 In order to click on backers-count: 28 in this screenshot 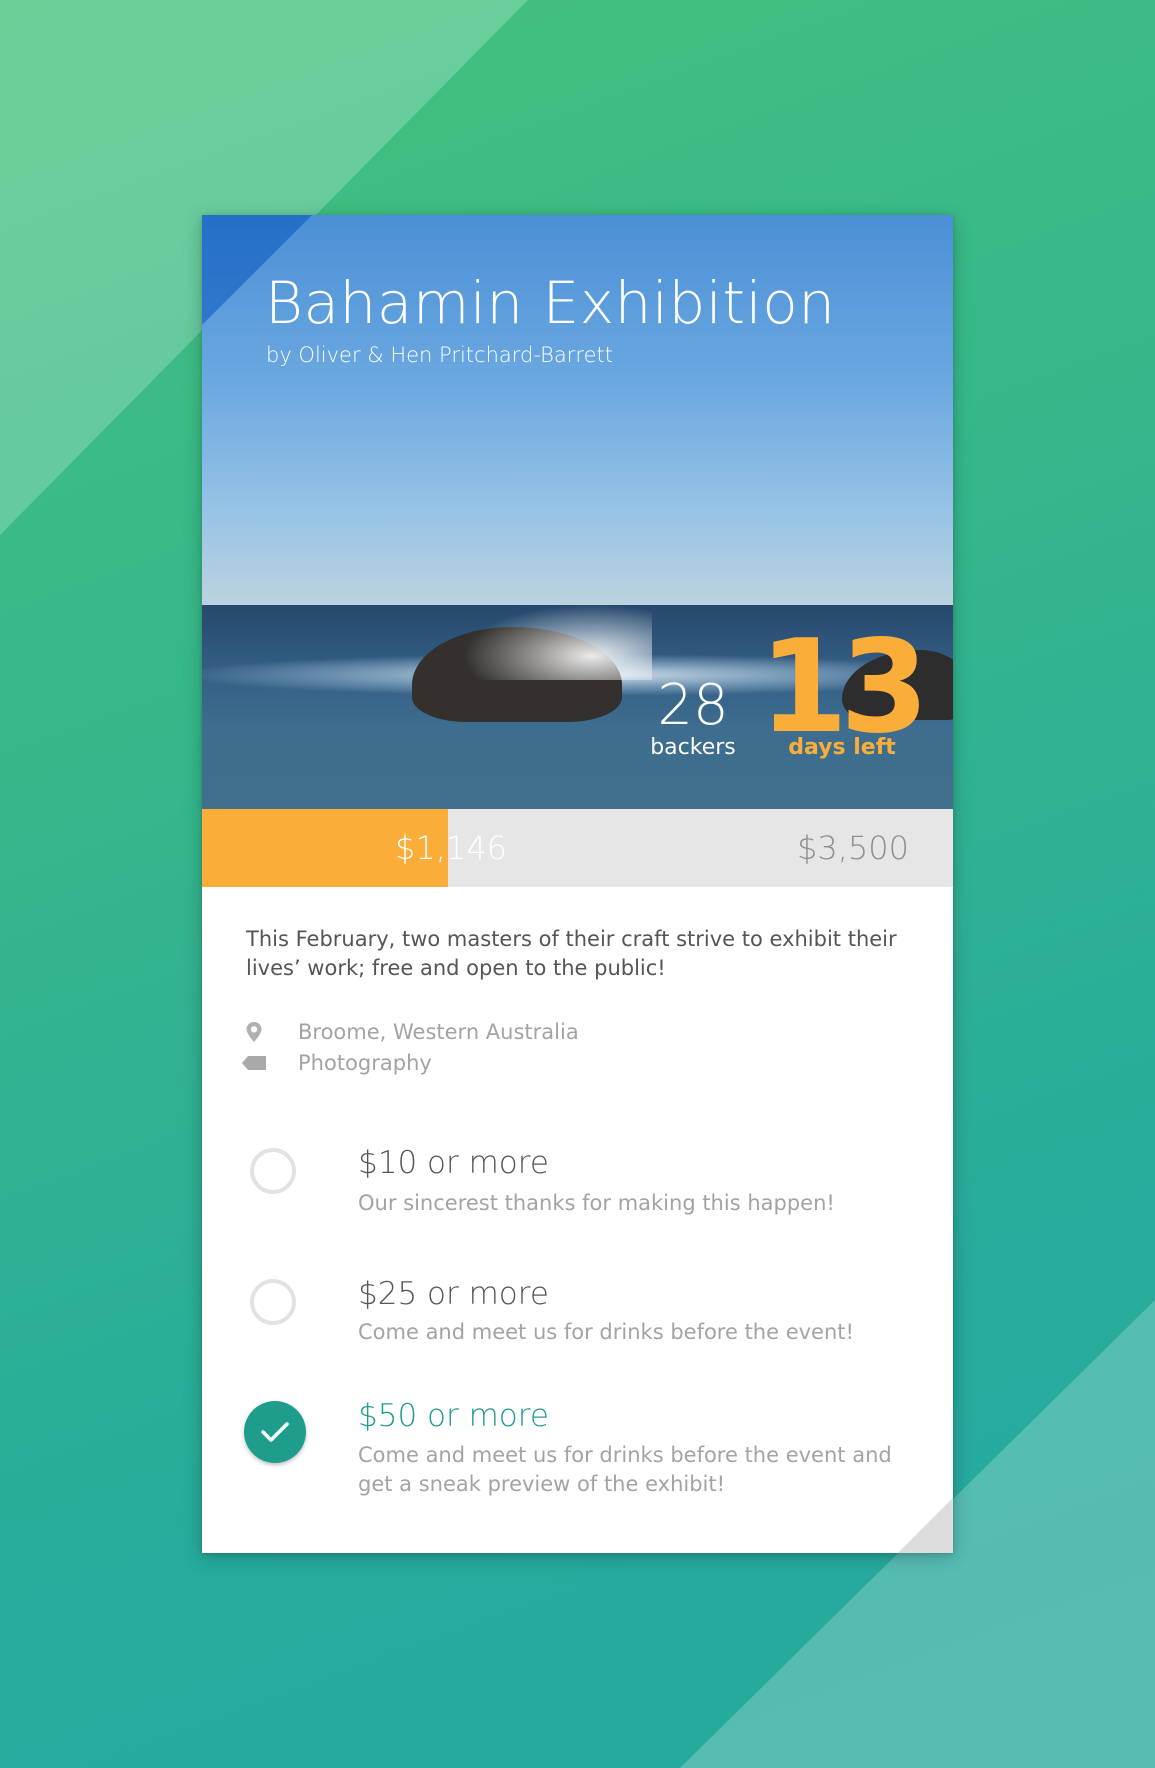, I will do `click(693, 705)`.